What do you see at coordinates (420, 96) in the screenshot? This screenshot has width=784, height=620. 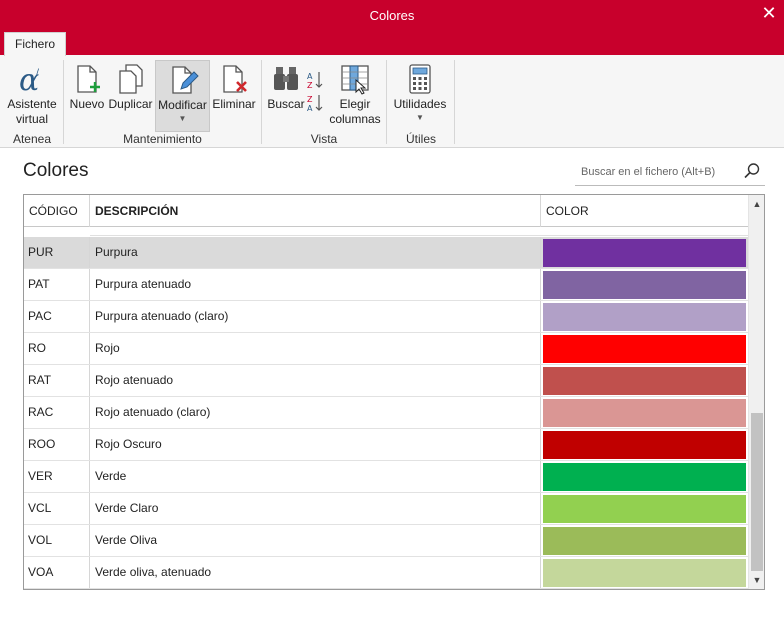 I see `utilidades-button: Utilidades ▼` at bounding box center [420, 96].